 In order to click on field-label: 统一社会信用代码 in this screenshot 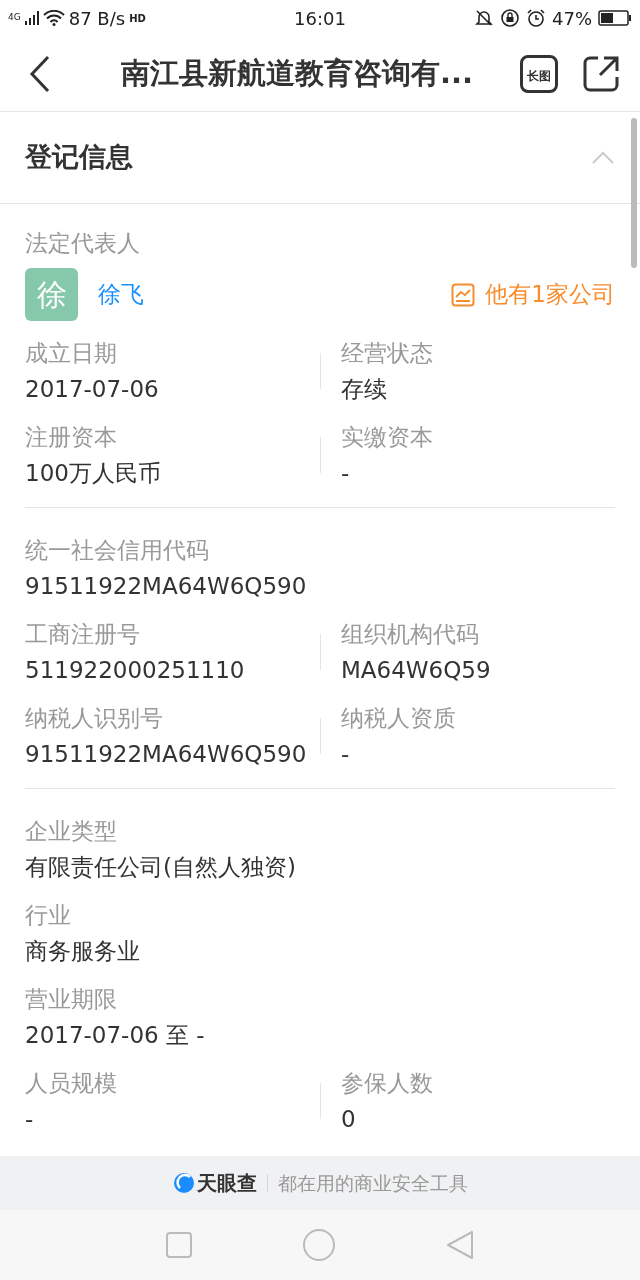, I will do `click(117, 550)`.